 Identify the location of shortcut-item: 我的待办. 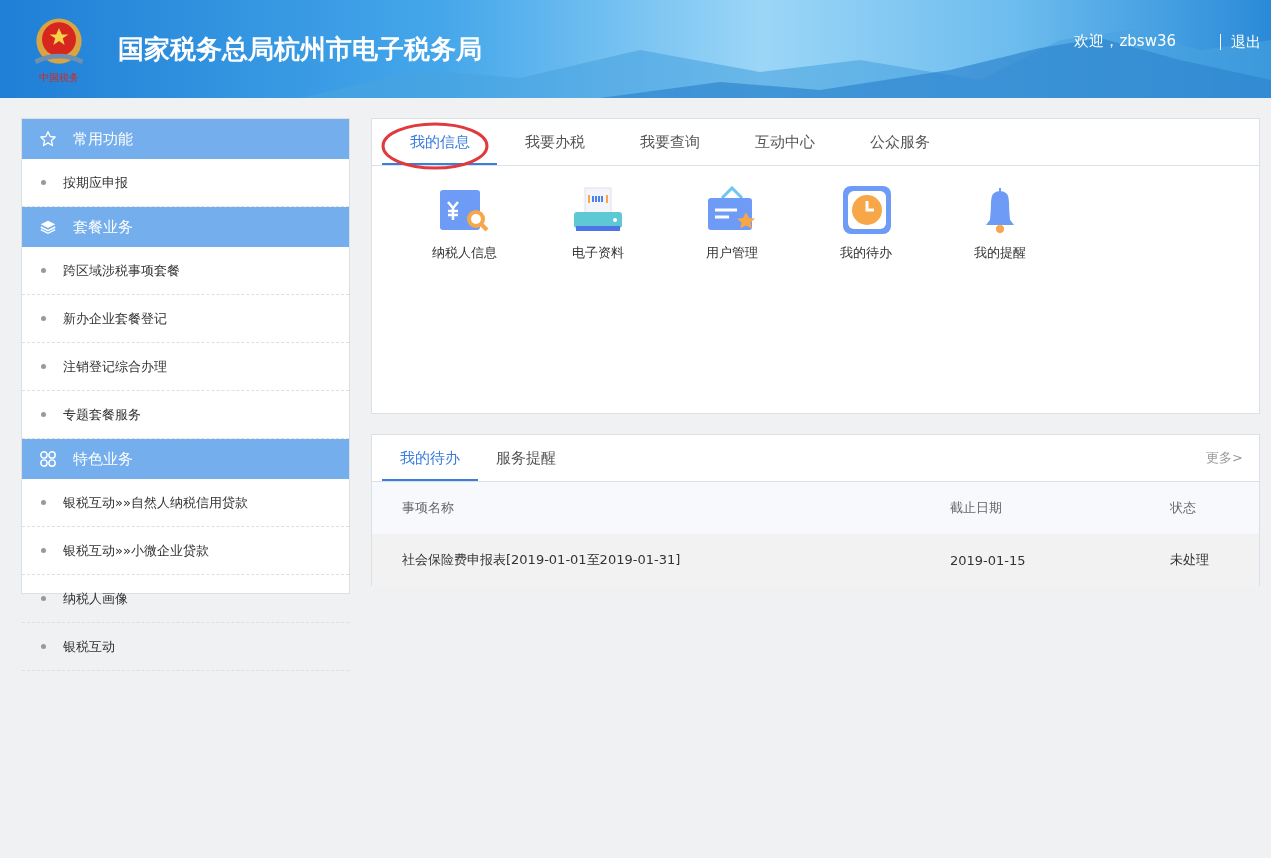
(866, 224).